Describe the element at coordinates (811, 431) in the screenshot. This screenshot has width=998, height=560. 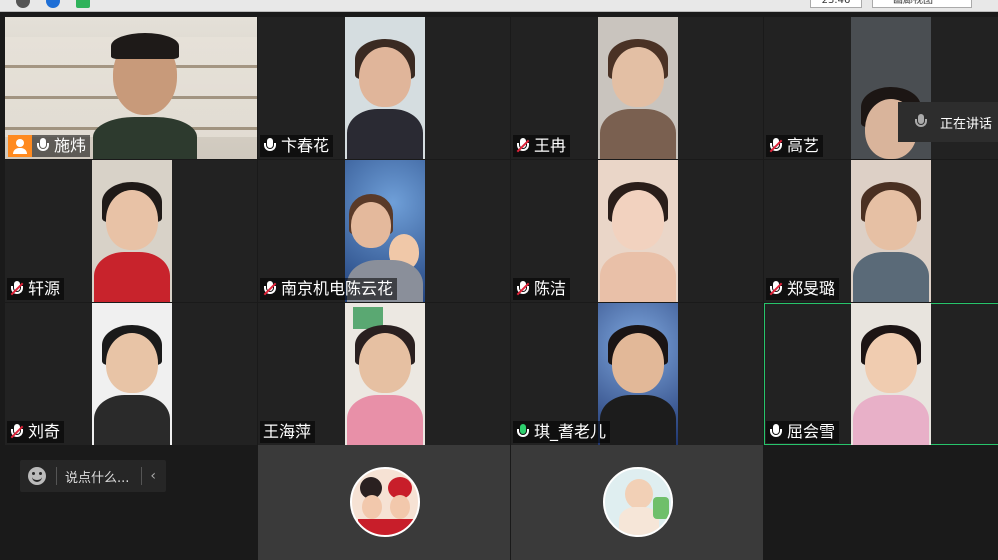
I see `participant-name: 屈会雪` at that location.